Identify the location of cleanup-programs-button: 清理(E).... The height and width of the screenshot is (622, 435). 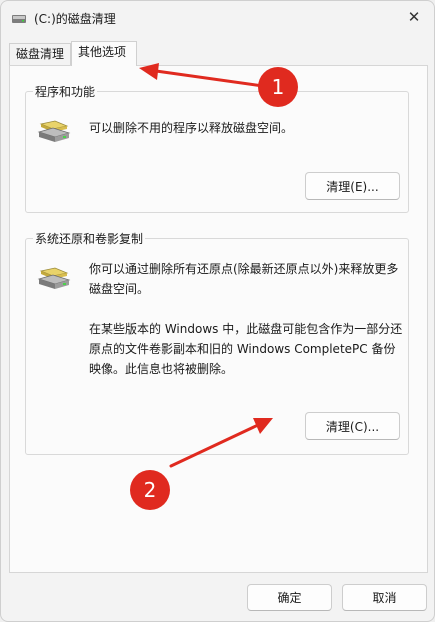
(352, 186).